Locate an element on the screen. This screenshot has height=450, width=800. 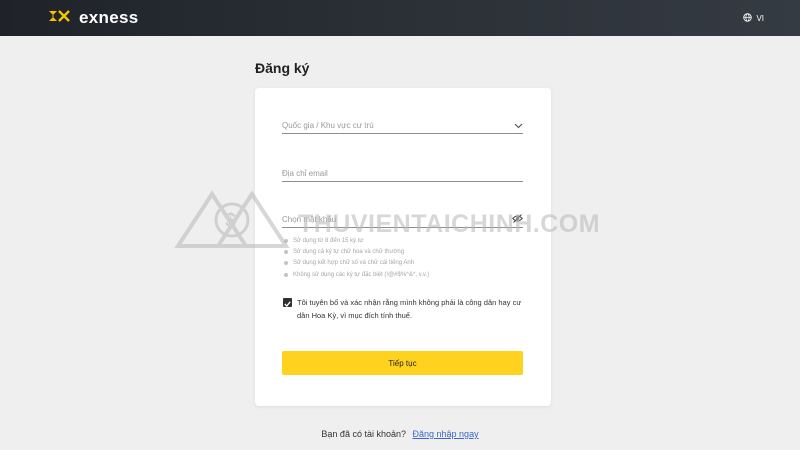
email-placeholder: Địa chỉ email is located at coordinates (305, 173).